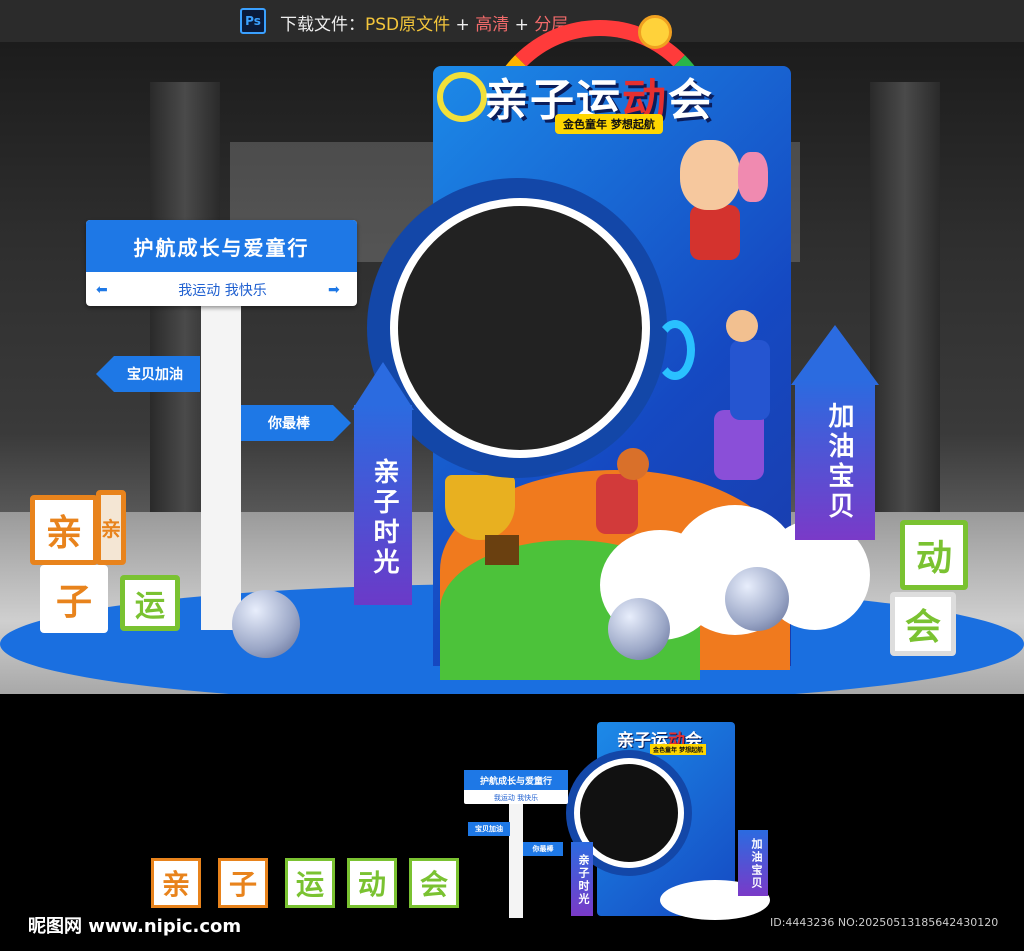 This screenshot has width=1024, height=951. Describe the element at coordinates (655, 32) in the screenshot. I see `sun-icon` at that location.